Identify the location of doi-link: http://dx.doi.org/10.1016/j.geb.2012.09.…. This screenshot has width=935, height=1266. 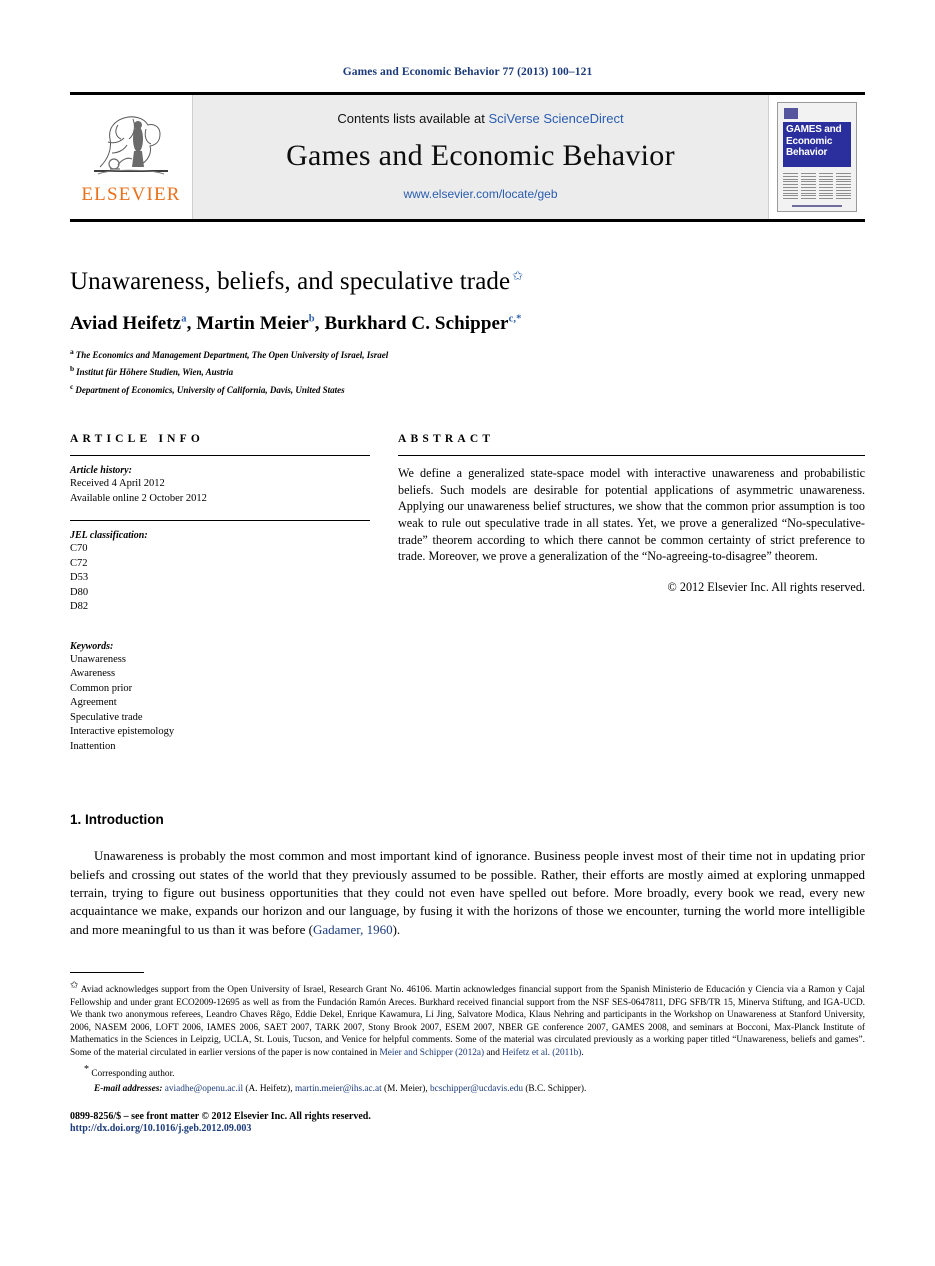
(467, 1128).